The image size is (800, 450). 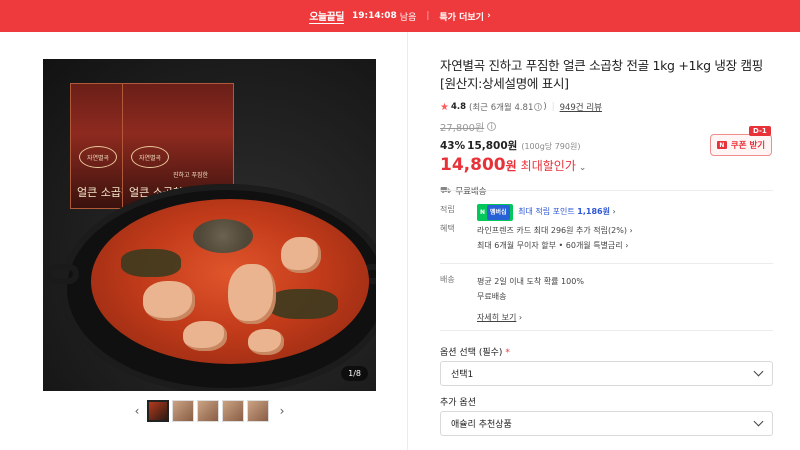 What do you see at coordinates (327, 16) in the screenshot?
I see `deal-tag: 오늘끝딜` at bounding box center [327, 16].